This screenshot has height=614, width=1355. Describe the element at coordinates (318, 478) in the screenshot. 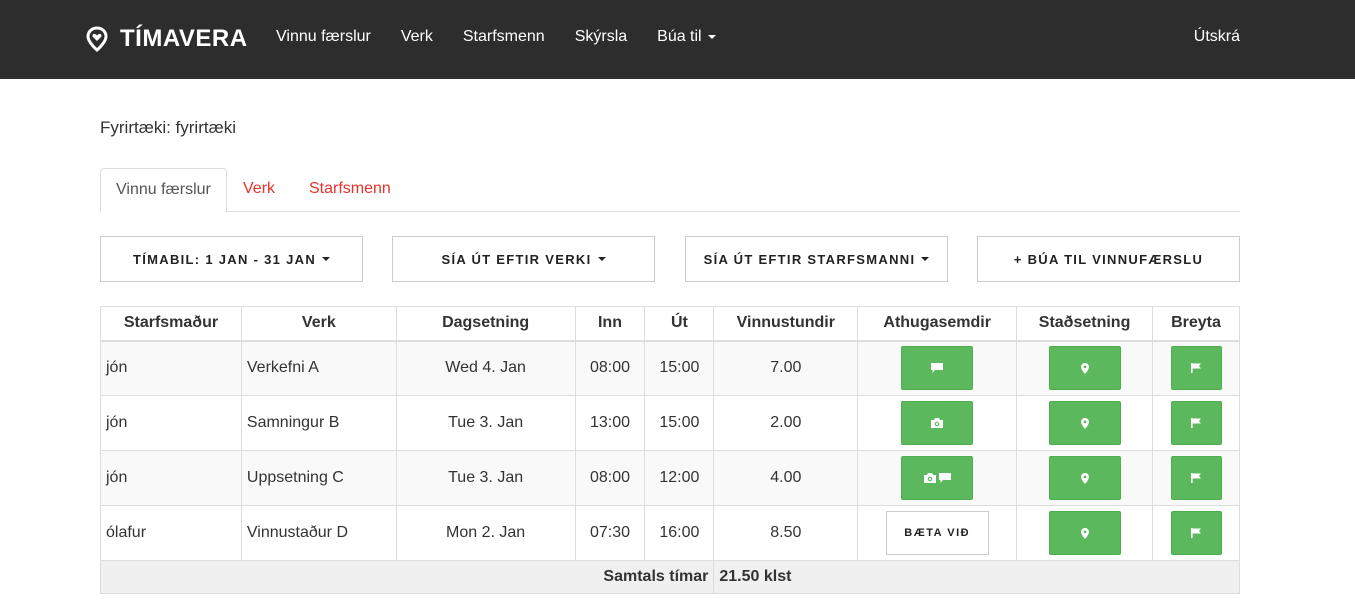

I see `project-cell: Uppsetning C` at that location.